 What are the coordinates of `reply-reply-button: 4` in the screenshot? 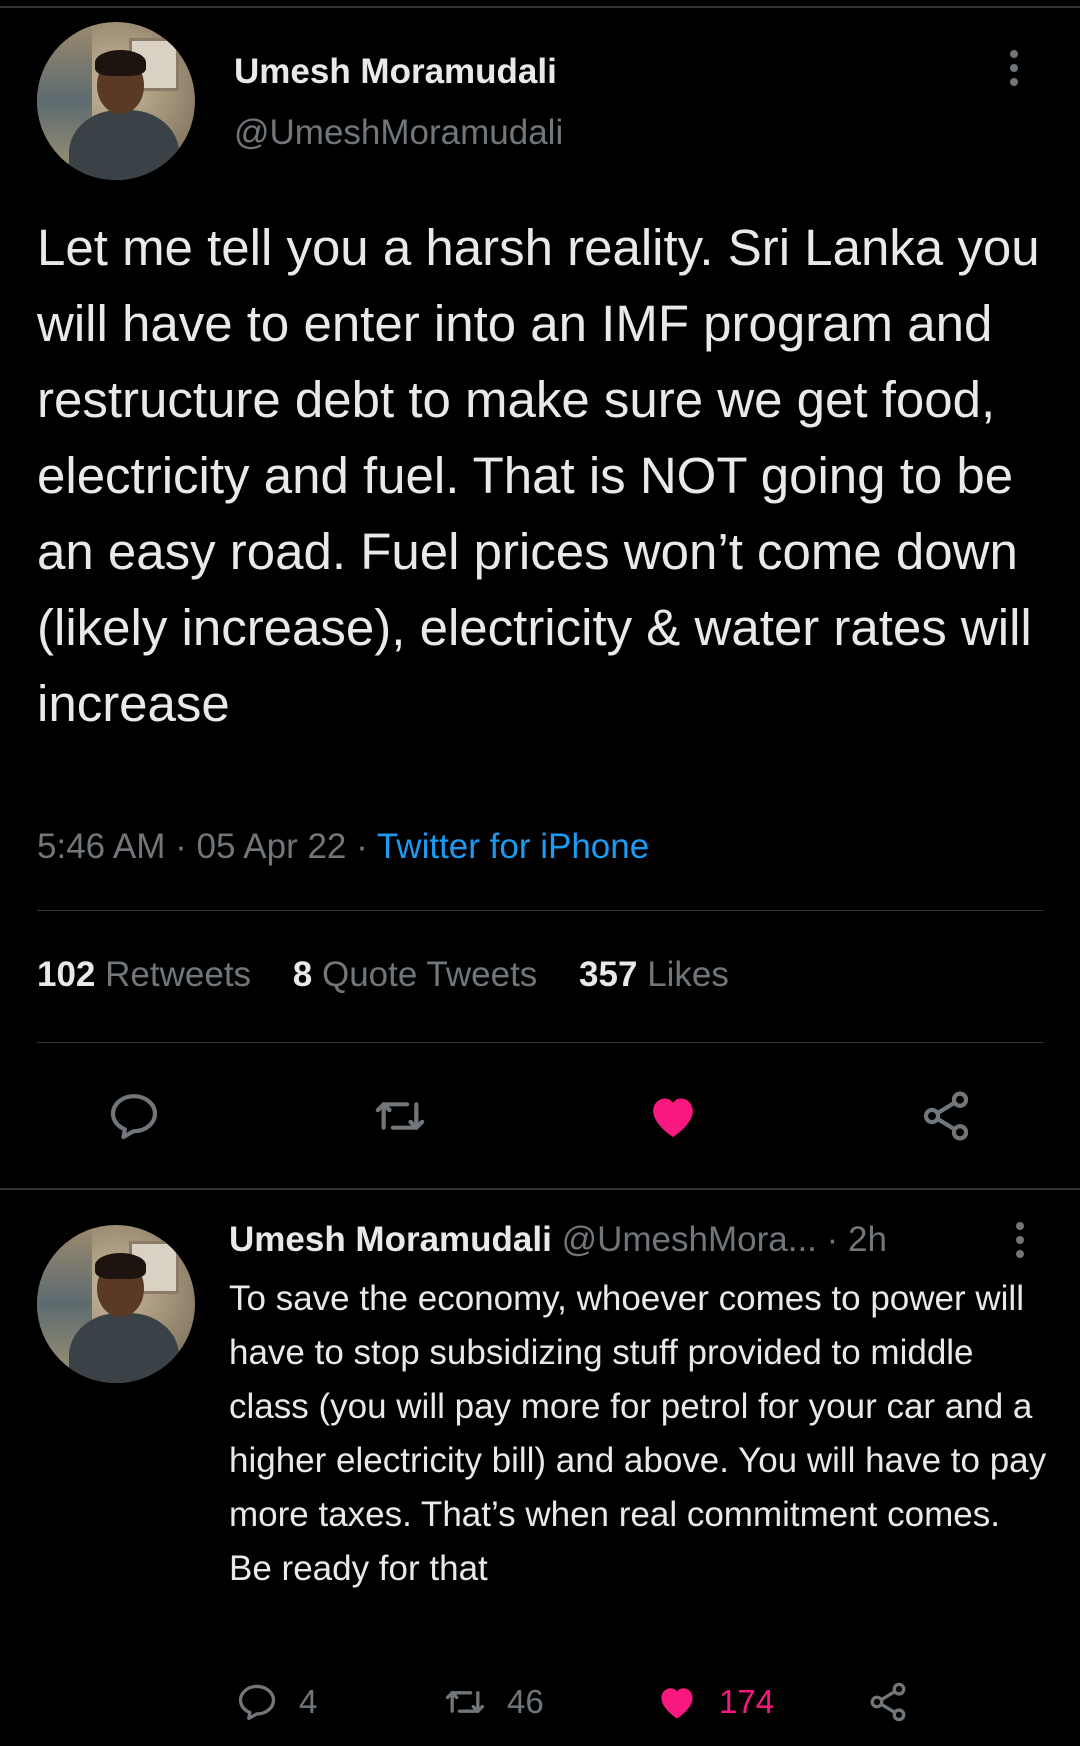 It's located at (276, 1702).